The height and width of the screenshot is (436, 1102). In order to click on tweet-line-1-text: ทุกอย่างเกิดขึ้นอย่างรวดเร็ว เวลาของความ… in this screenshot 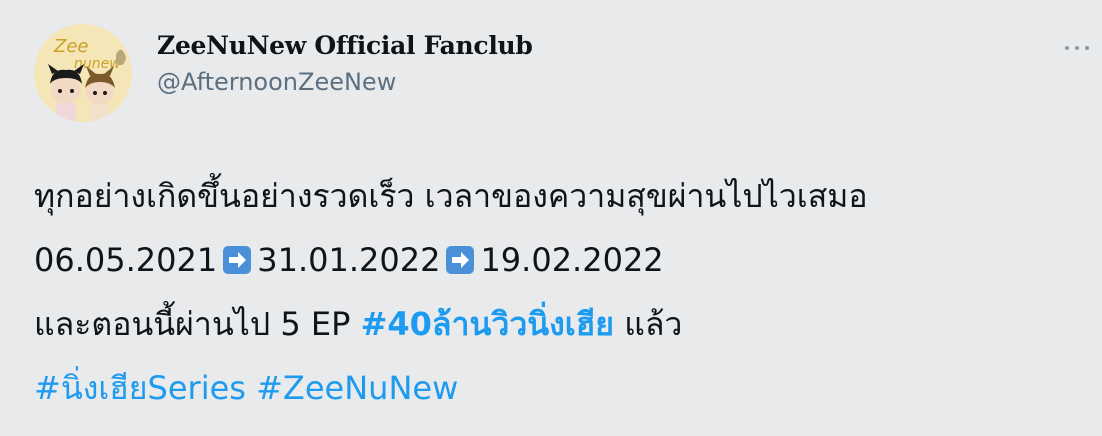, I will do `click(451, 196)`.